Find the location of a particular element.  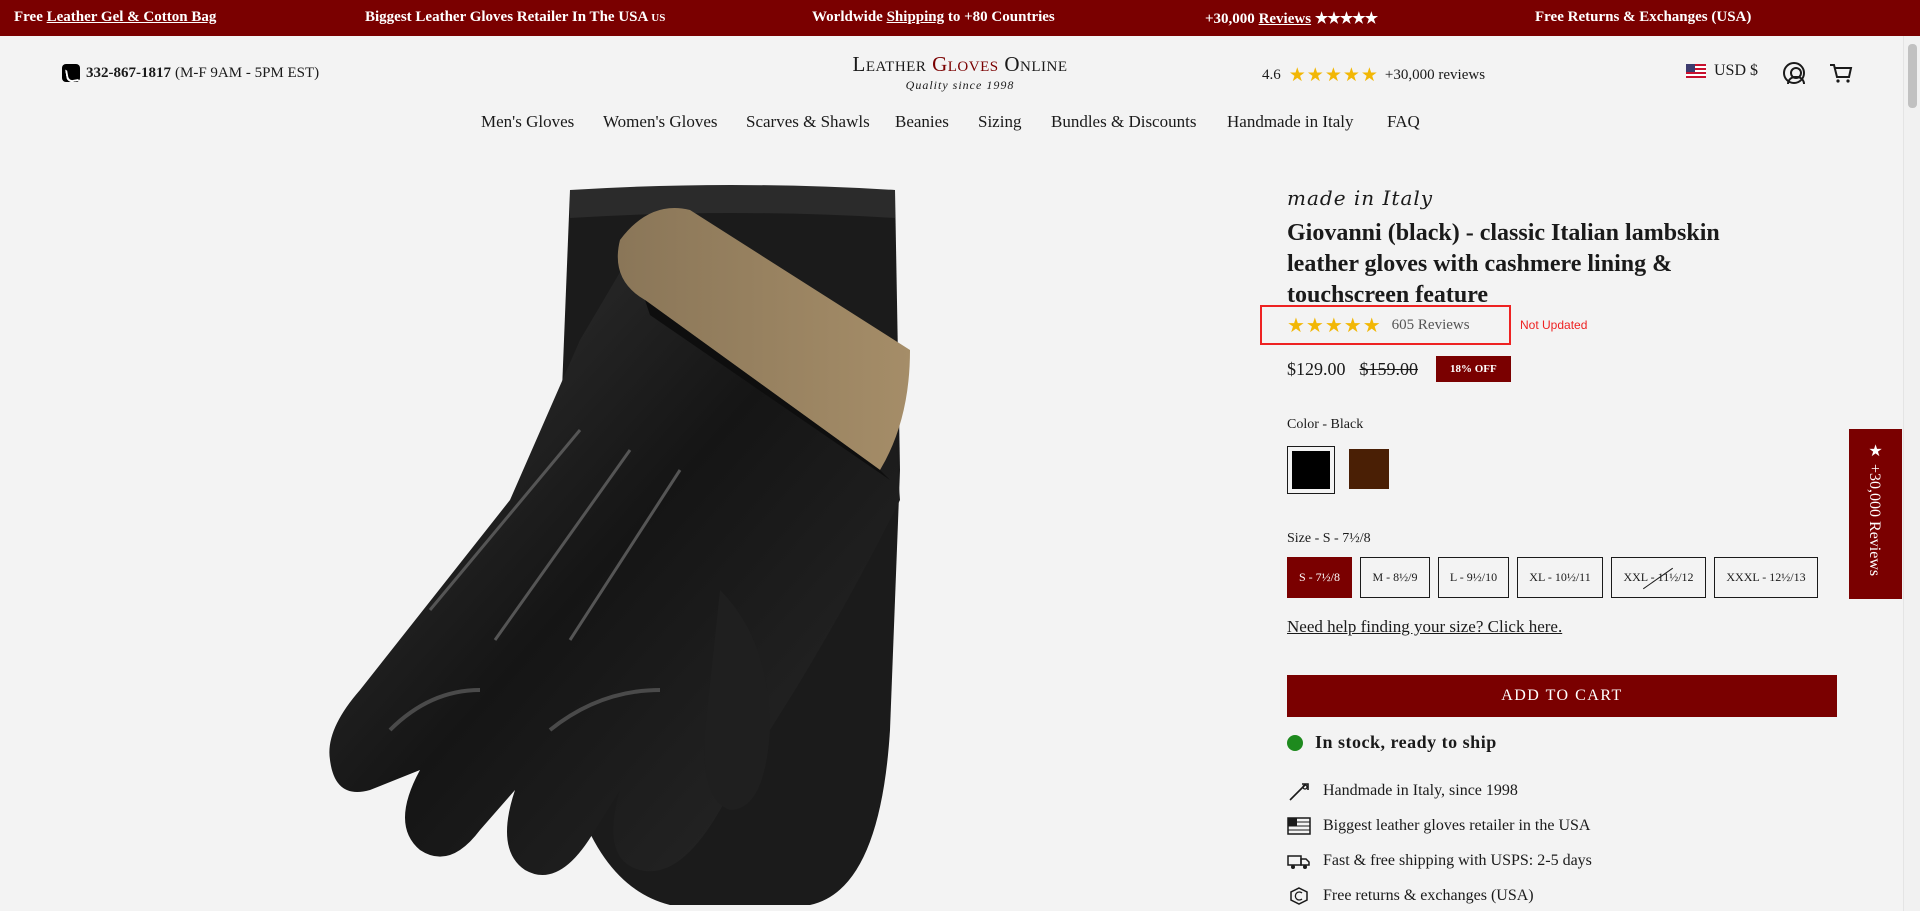

feature-shipping: Fast & free shipping with USPS: 2-5 days is located at coordinates (1439, 861).